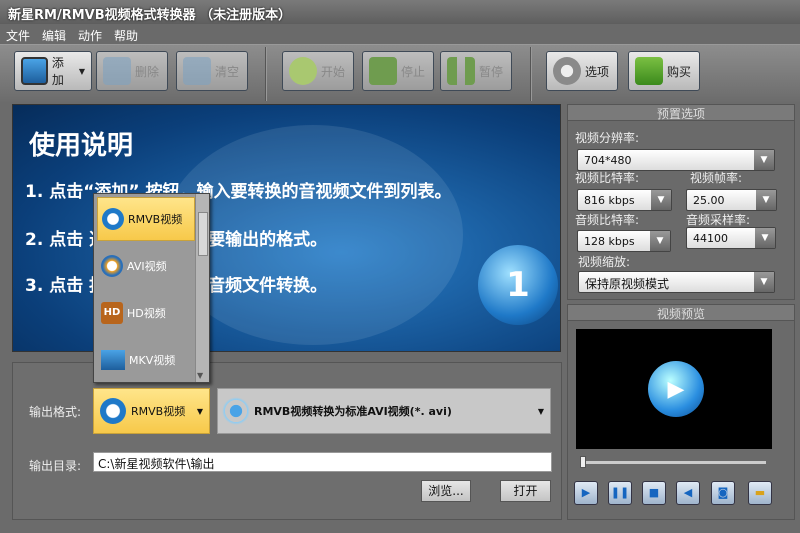 The image size is (800, 533). I want to click on scrollbar-thumb, so click(203, 234).